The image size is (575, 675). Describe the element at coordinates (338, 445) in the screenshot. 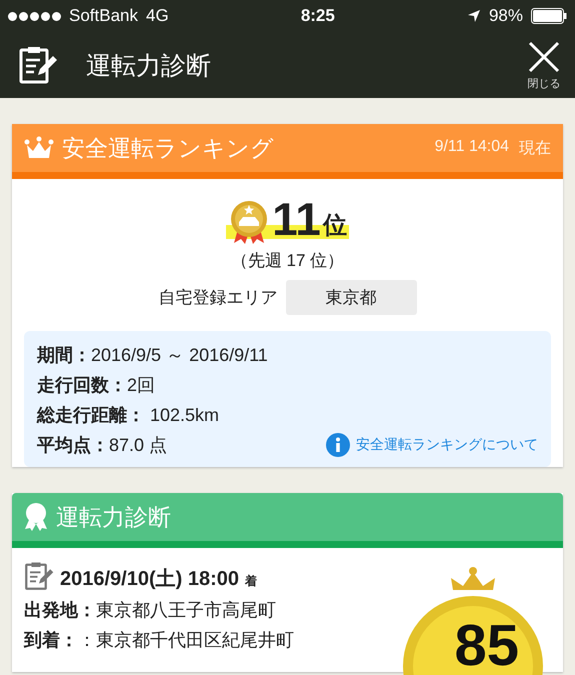

I see `info-icon` at that location.